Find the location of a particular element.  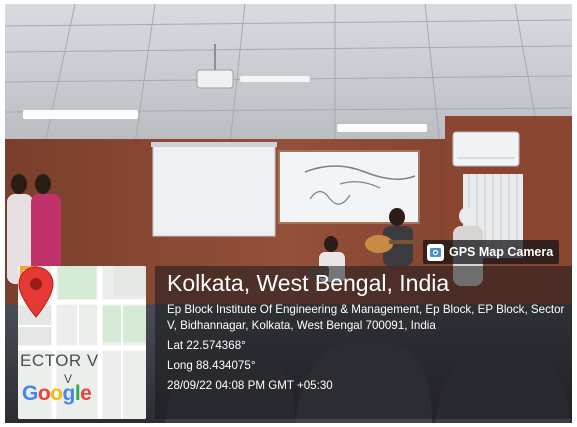

gps-map-camera-icon is located at coordinates (435, 252).